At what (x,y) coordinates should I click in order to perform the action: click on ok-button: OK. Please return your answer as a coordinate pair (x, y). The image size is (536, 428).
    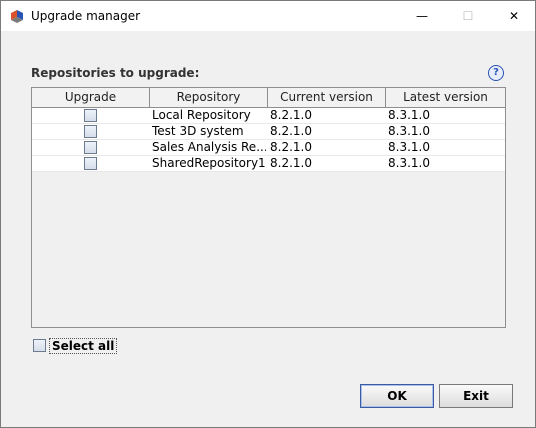
    Looking at the image, I should click on (397, 396).